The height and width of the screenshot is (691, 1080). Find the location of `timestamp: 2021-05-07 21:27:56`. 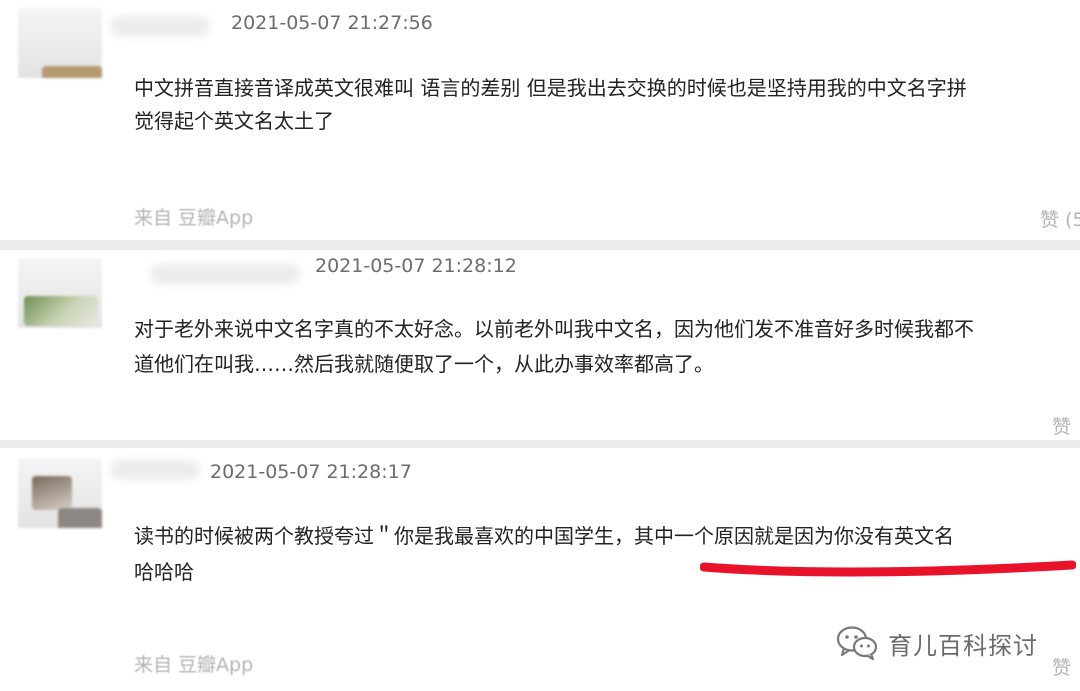

timestamp: 2021-05-07 21:27:56 is located at coordinates (332, 23).